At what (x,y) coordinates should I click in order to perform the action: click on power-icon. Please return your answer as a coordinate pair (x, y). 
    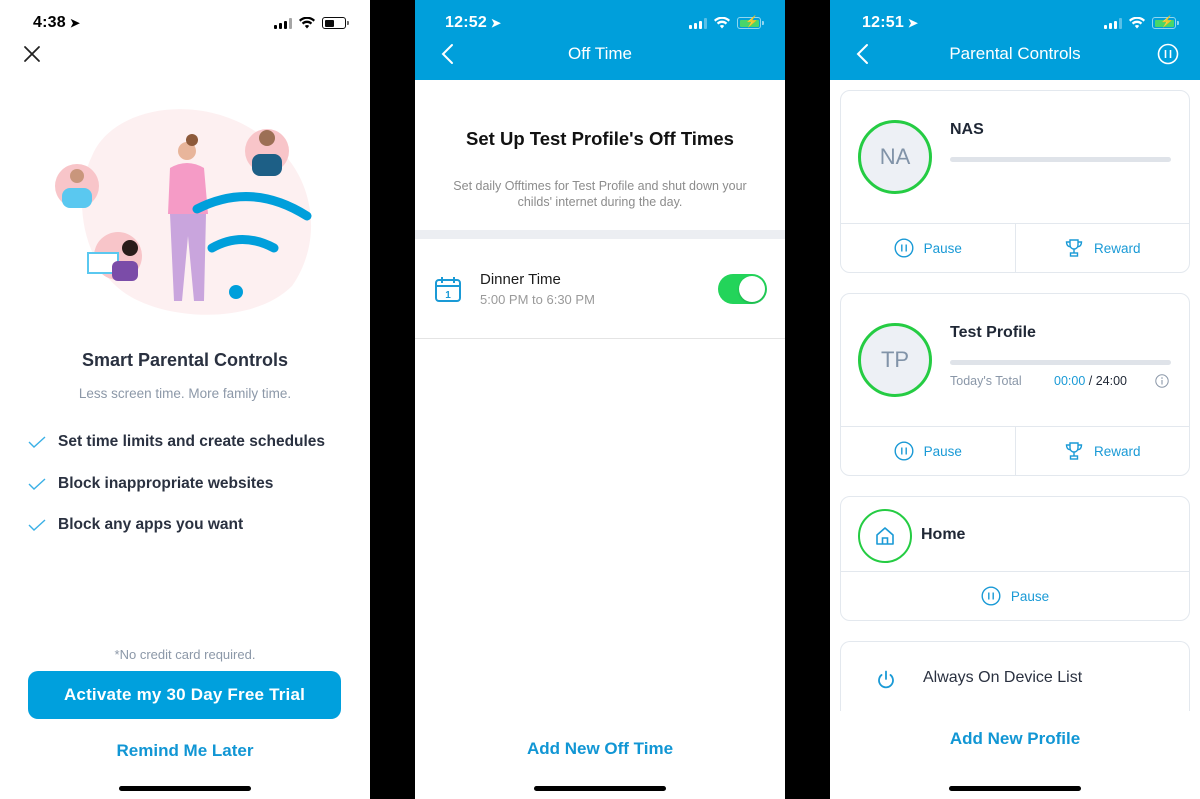
    Looking at the image, I should click on (886, 679).